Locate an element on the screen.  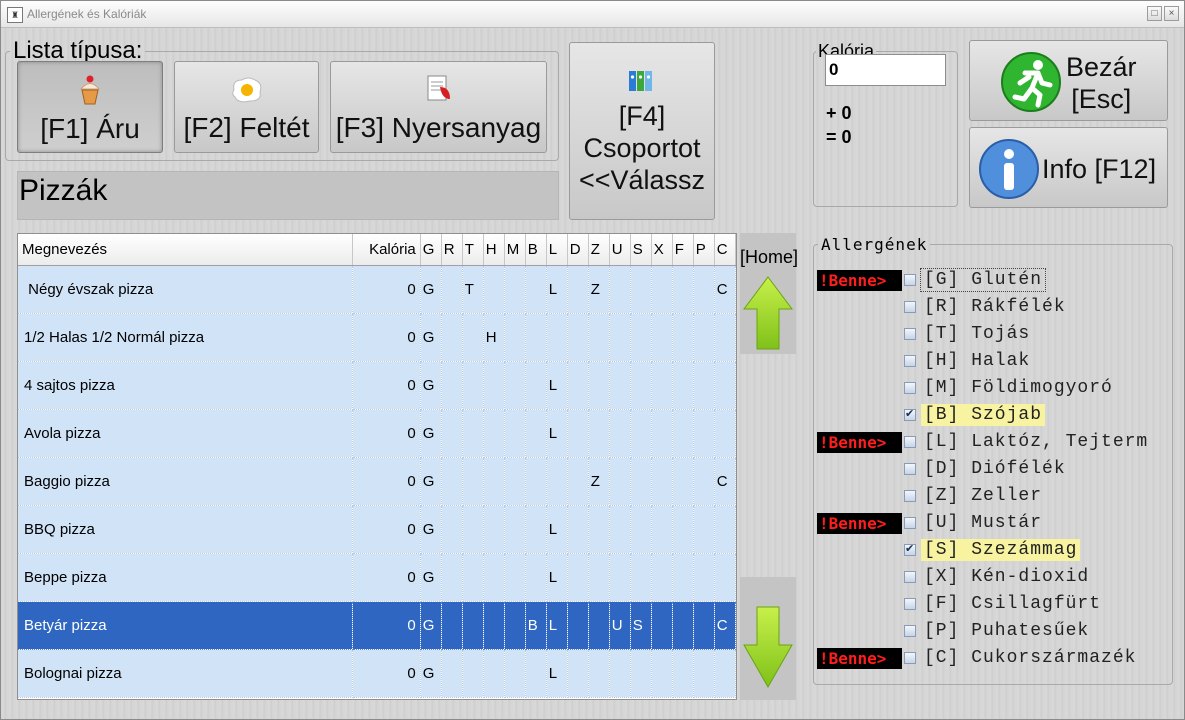
column-header: Z is located at coordinates (599, 250).